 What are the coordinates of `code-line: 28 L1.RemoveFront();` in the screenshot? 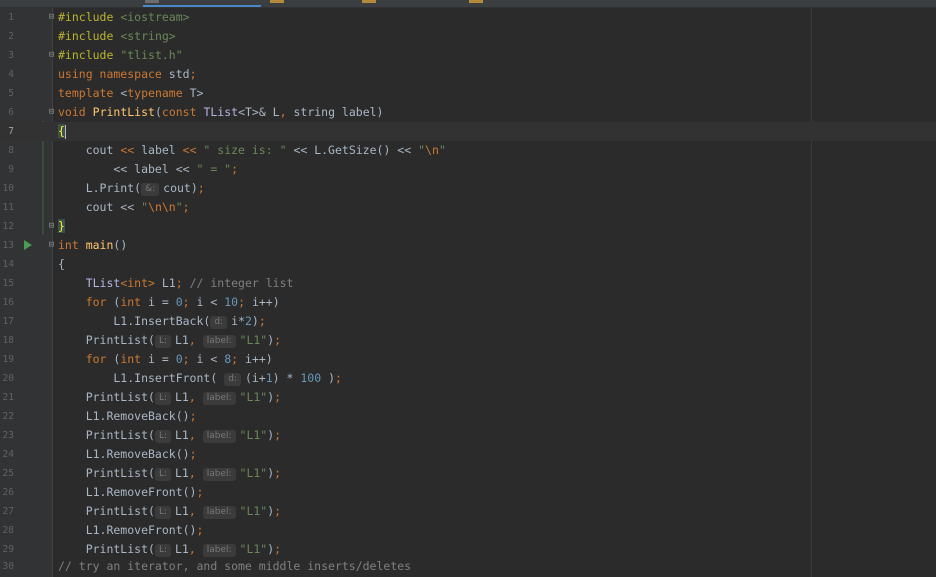 It's located at (468, 530).